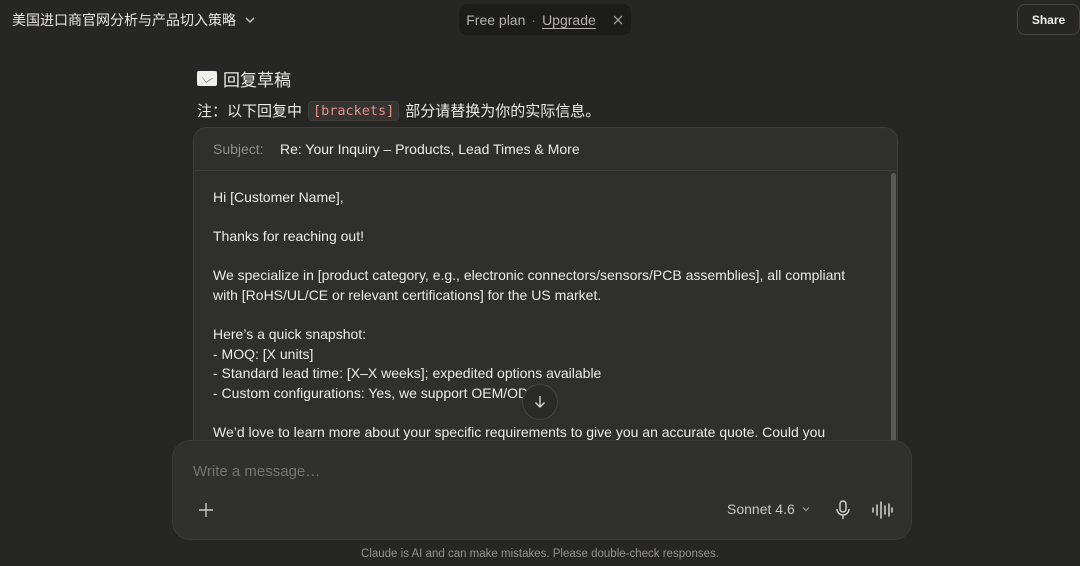 The height and width of the screenshot is (566, 1080). Describe the element at coordinates (618, 20) in the screenshot. I see `close-icon` at that location.